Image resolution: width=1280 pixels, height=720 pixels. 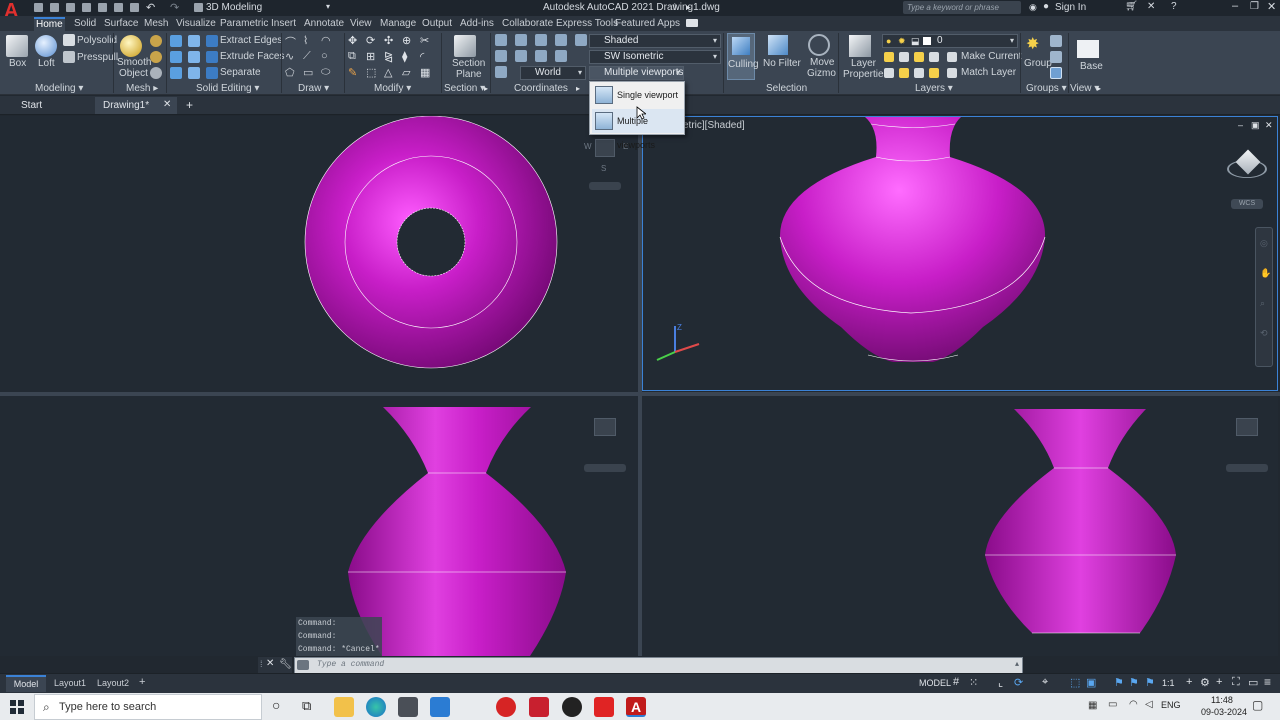 What do you see at coordinates (1271, 6) in the screenshot?
I see `close-icon: ✕` at bounding box center [1271, 6].